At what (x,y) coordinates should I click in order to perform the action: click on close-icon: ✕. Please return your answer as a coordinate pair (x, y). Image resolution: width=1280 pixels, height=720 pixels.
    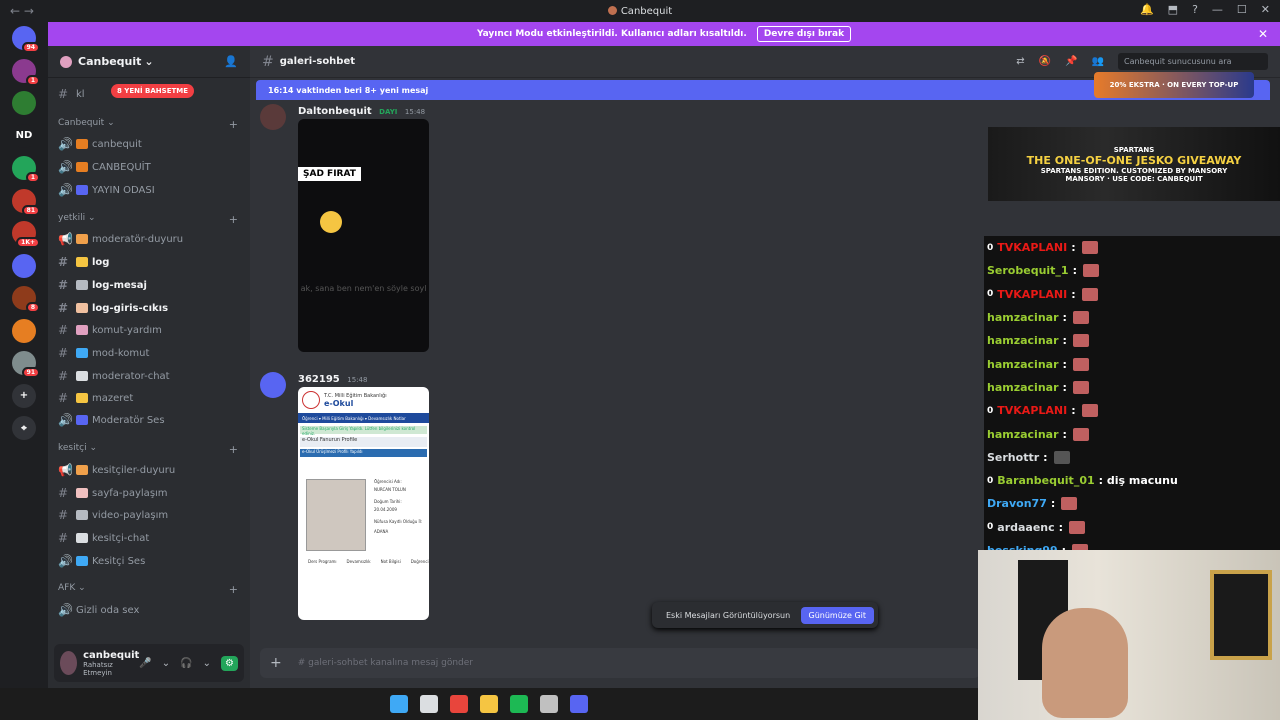
    Looking at the image, I should click on (1265, 9).